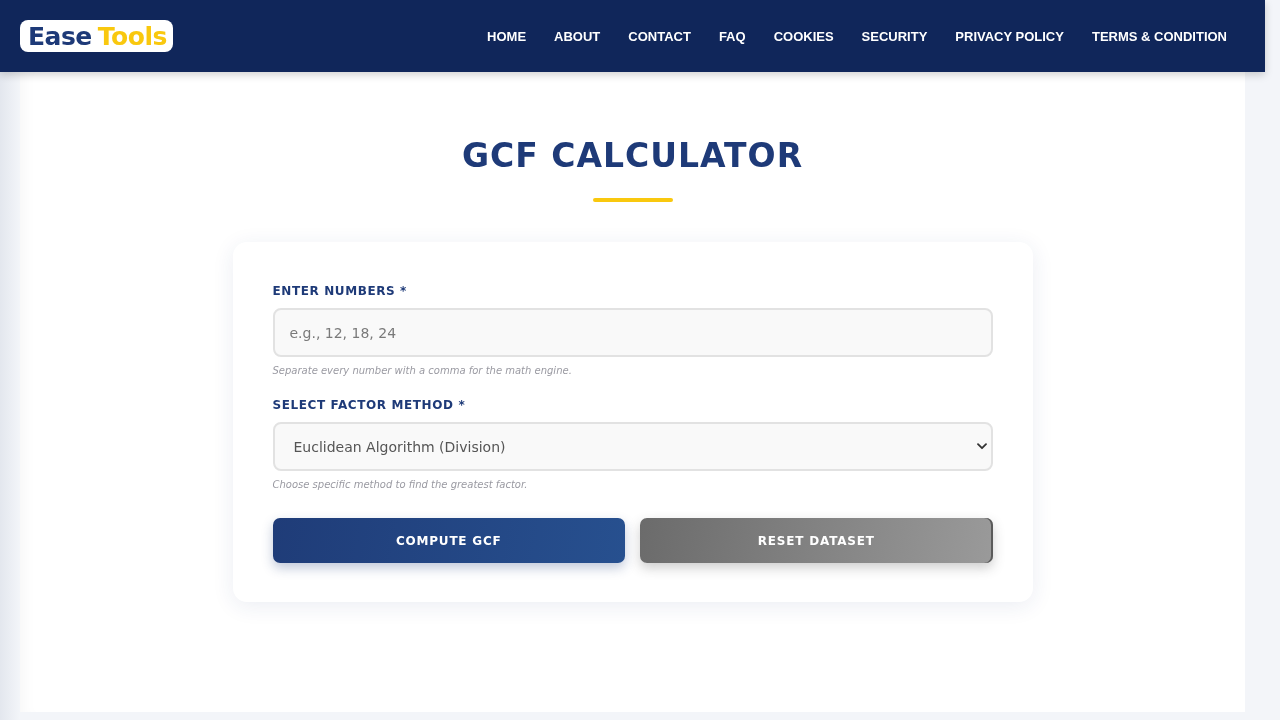 The image size is (1280, 720). I want to click on nav-link: PRIVACY POLICY, so click(1009, 36).